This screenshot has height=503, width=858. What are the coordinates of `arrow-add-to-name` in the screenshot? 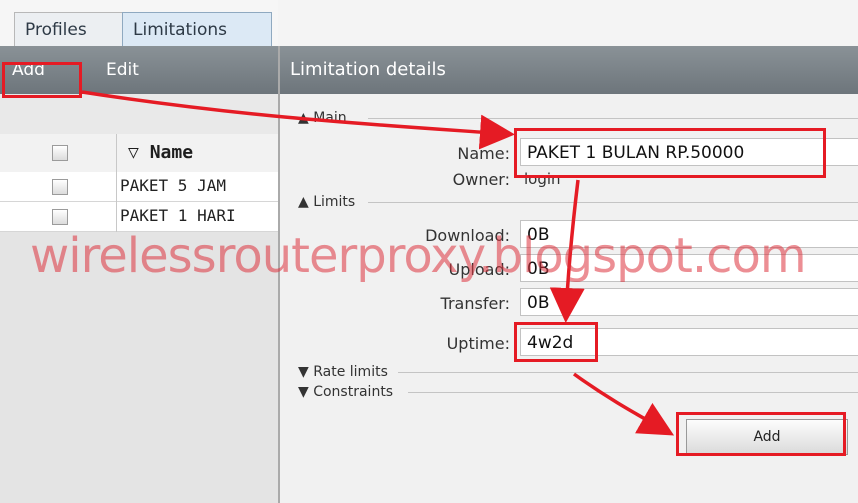 It's located at (298, 120).